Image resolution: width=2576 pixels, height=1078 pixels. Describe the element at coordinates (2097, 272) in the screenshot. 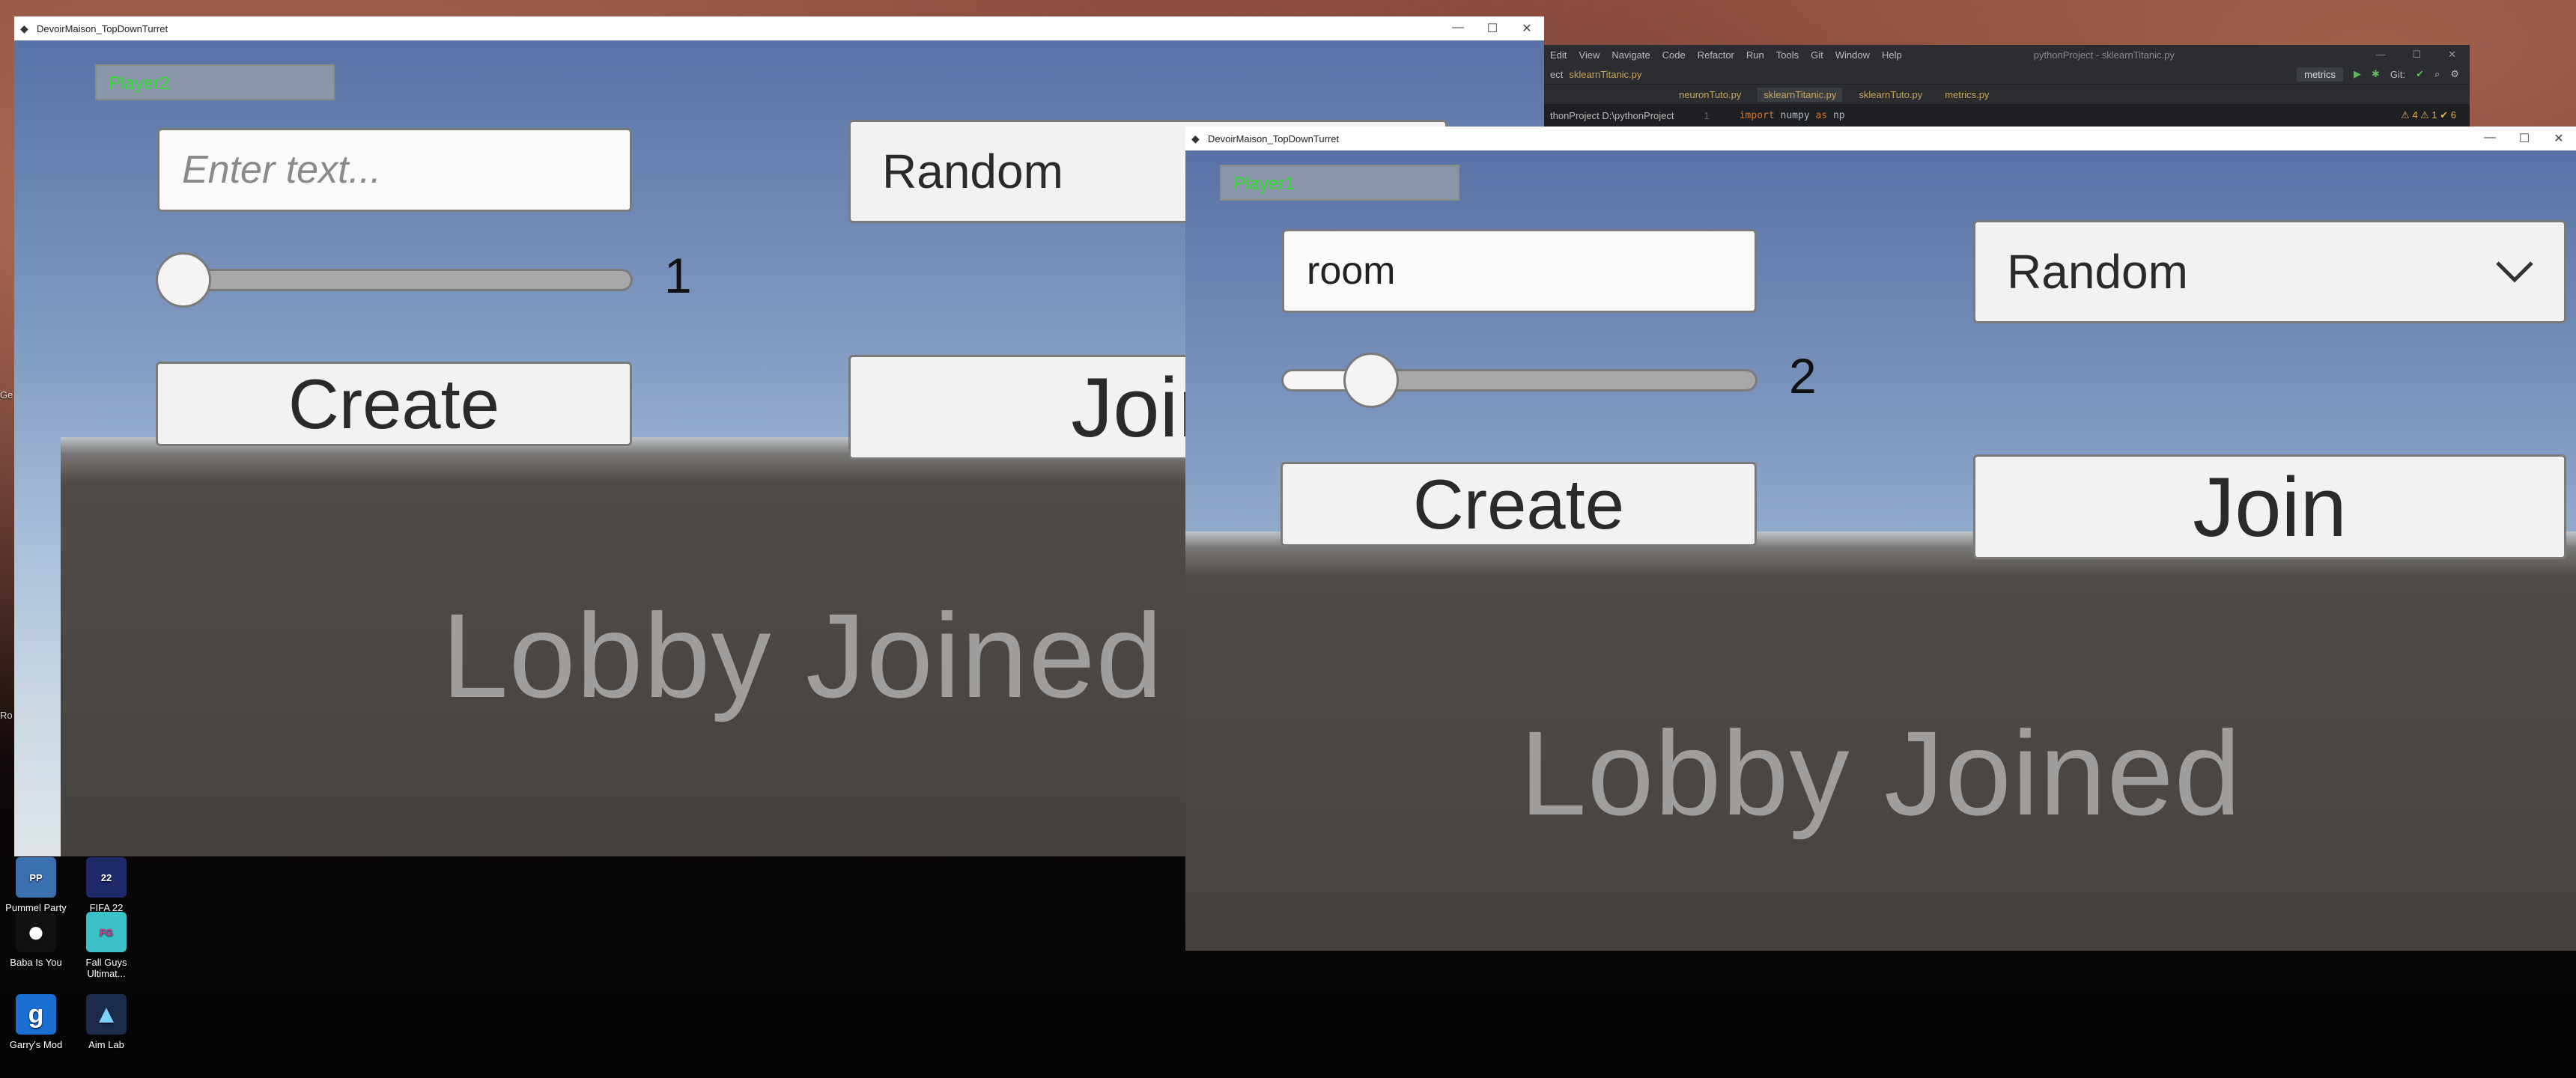

I see `dropdown-value: Random` at that location.